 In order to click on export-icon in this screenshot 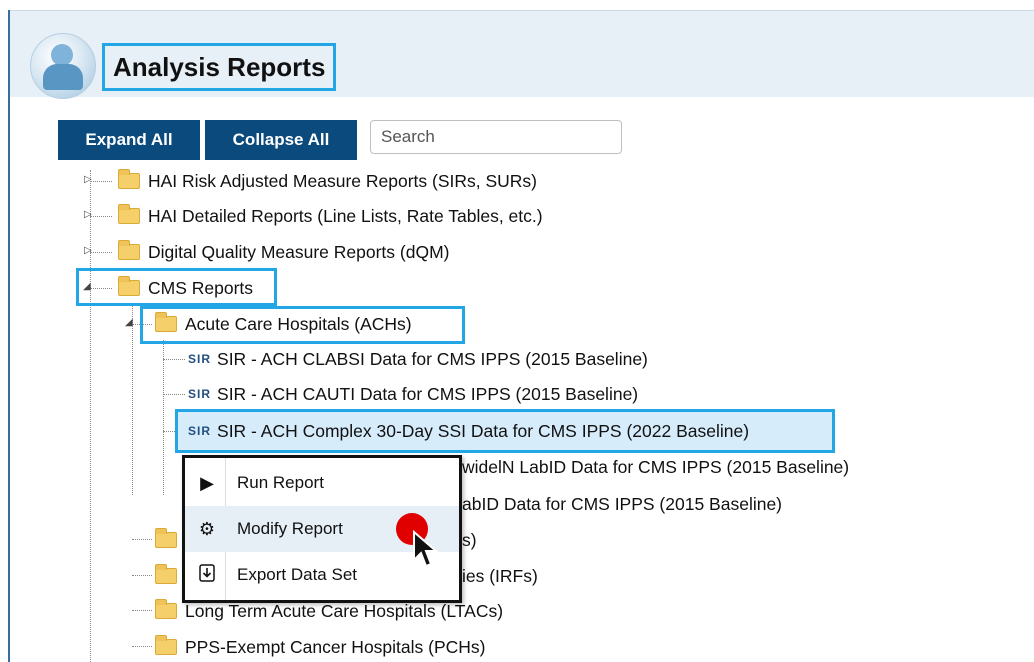, I will do `click(207, 575)`.